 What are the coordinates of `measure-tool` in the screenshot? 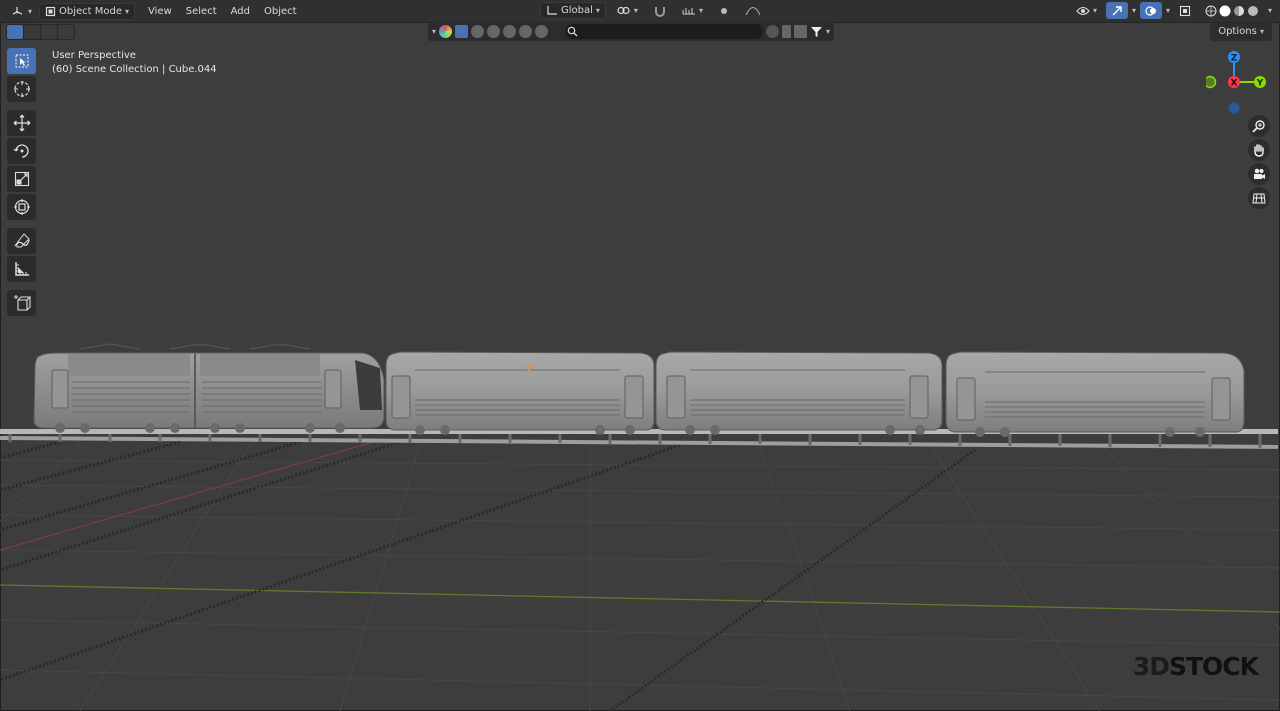 It's located at (21, 269).